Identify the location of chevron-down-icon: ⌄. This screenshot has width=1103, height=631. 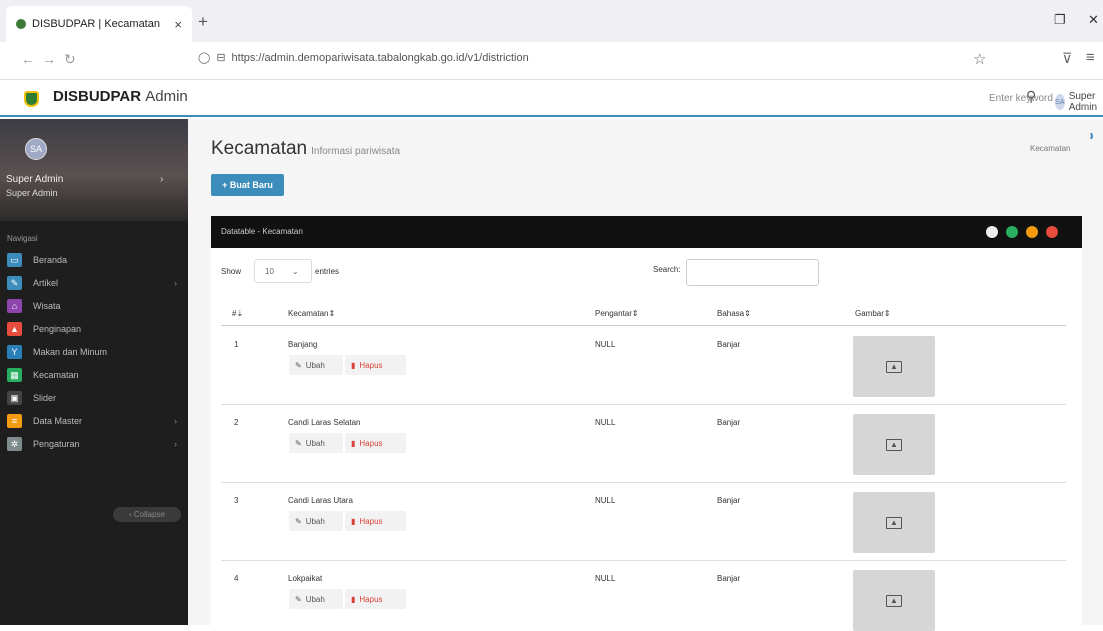
(295, 271).